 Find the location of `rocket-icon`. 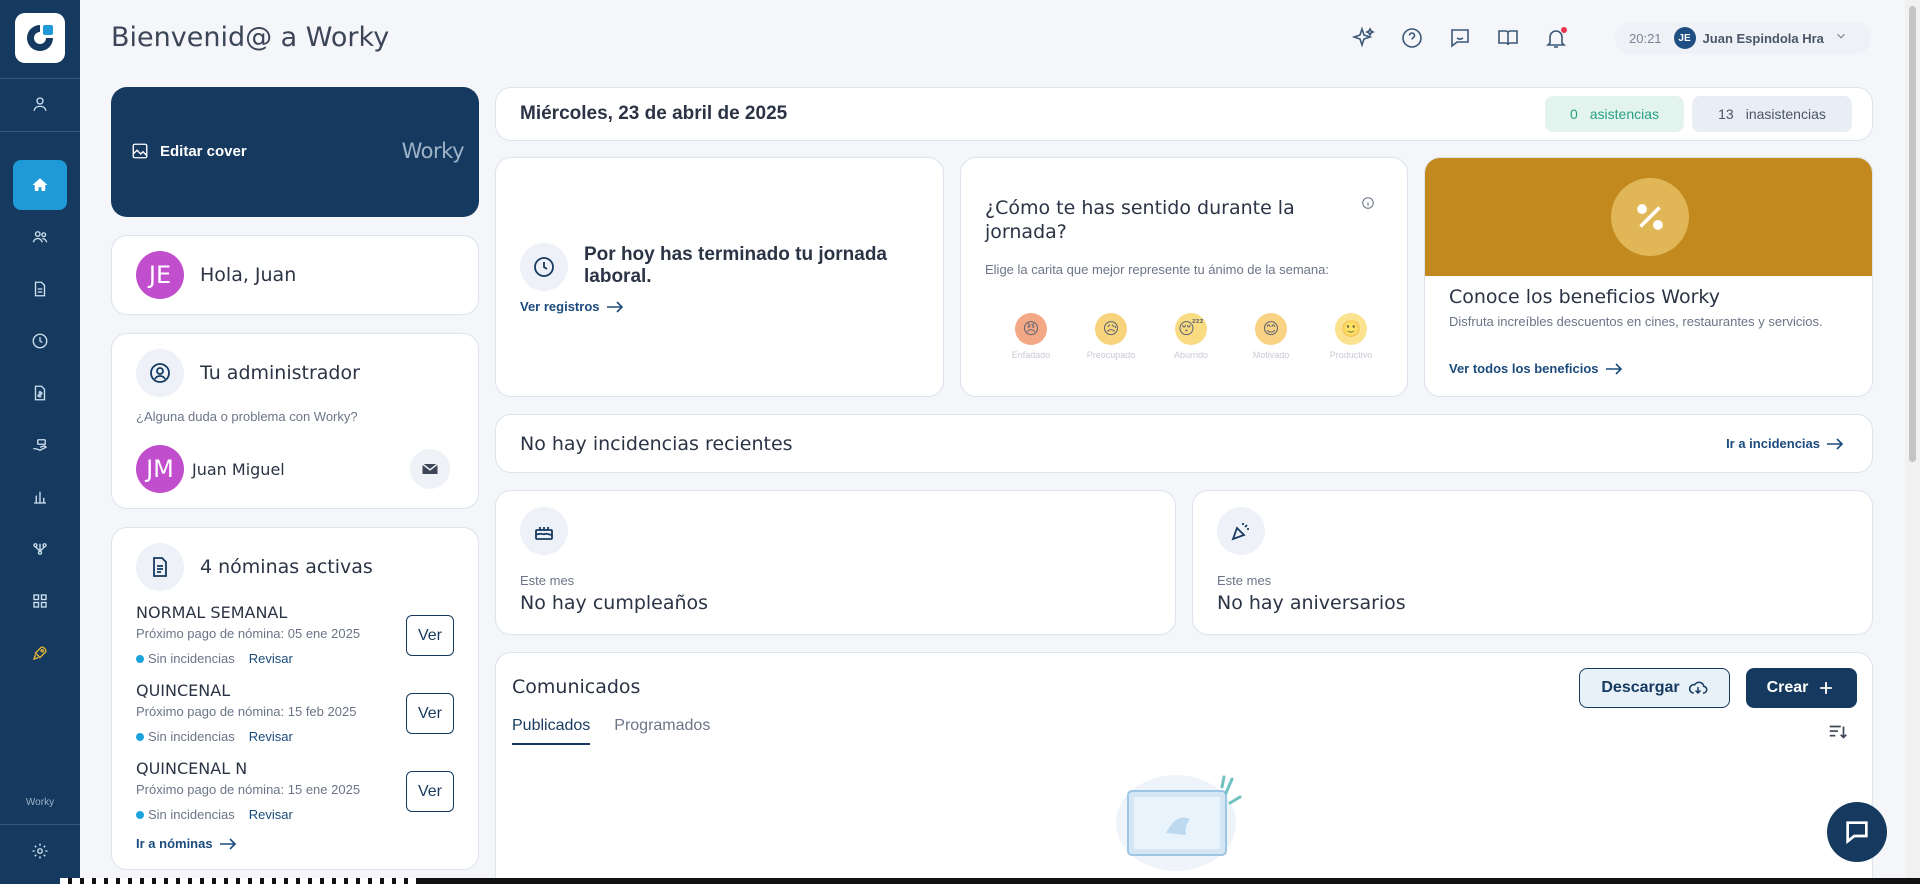

rocket-icon is located at coordinates (40, 653).